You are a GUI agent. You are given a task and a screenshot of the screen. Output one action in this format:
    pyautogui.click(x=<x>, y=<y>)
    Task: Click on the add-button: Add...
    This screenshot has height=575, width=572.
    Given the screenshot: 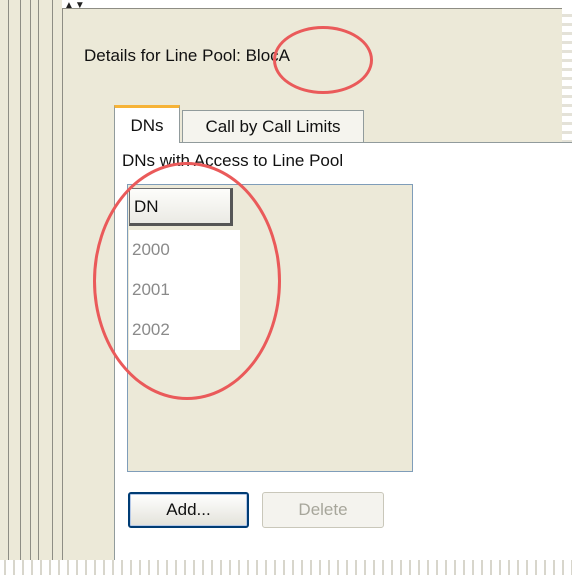 What is the action you would take?
    pyautogui.click(x=188, y=510)
    